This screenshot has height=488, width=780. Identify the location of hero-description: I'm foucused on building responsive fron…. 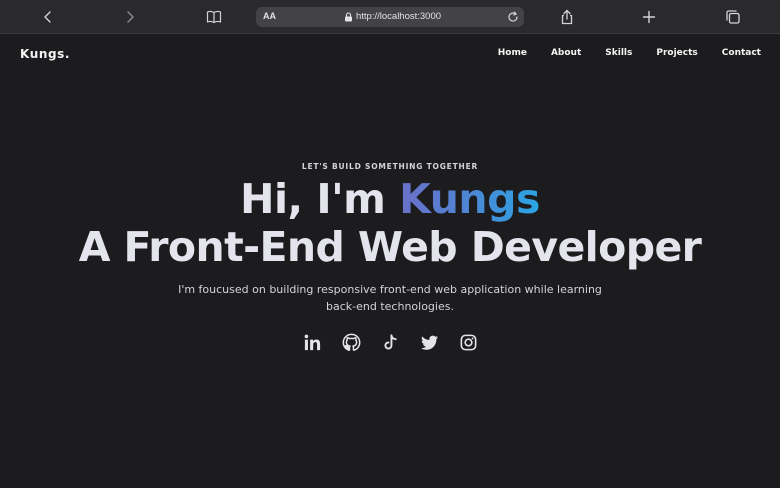
(390, 298).